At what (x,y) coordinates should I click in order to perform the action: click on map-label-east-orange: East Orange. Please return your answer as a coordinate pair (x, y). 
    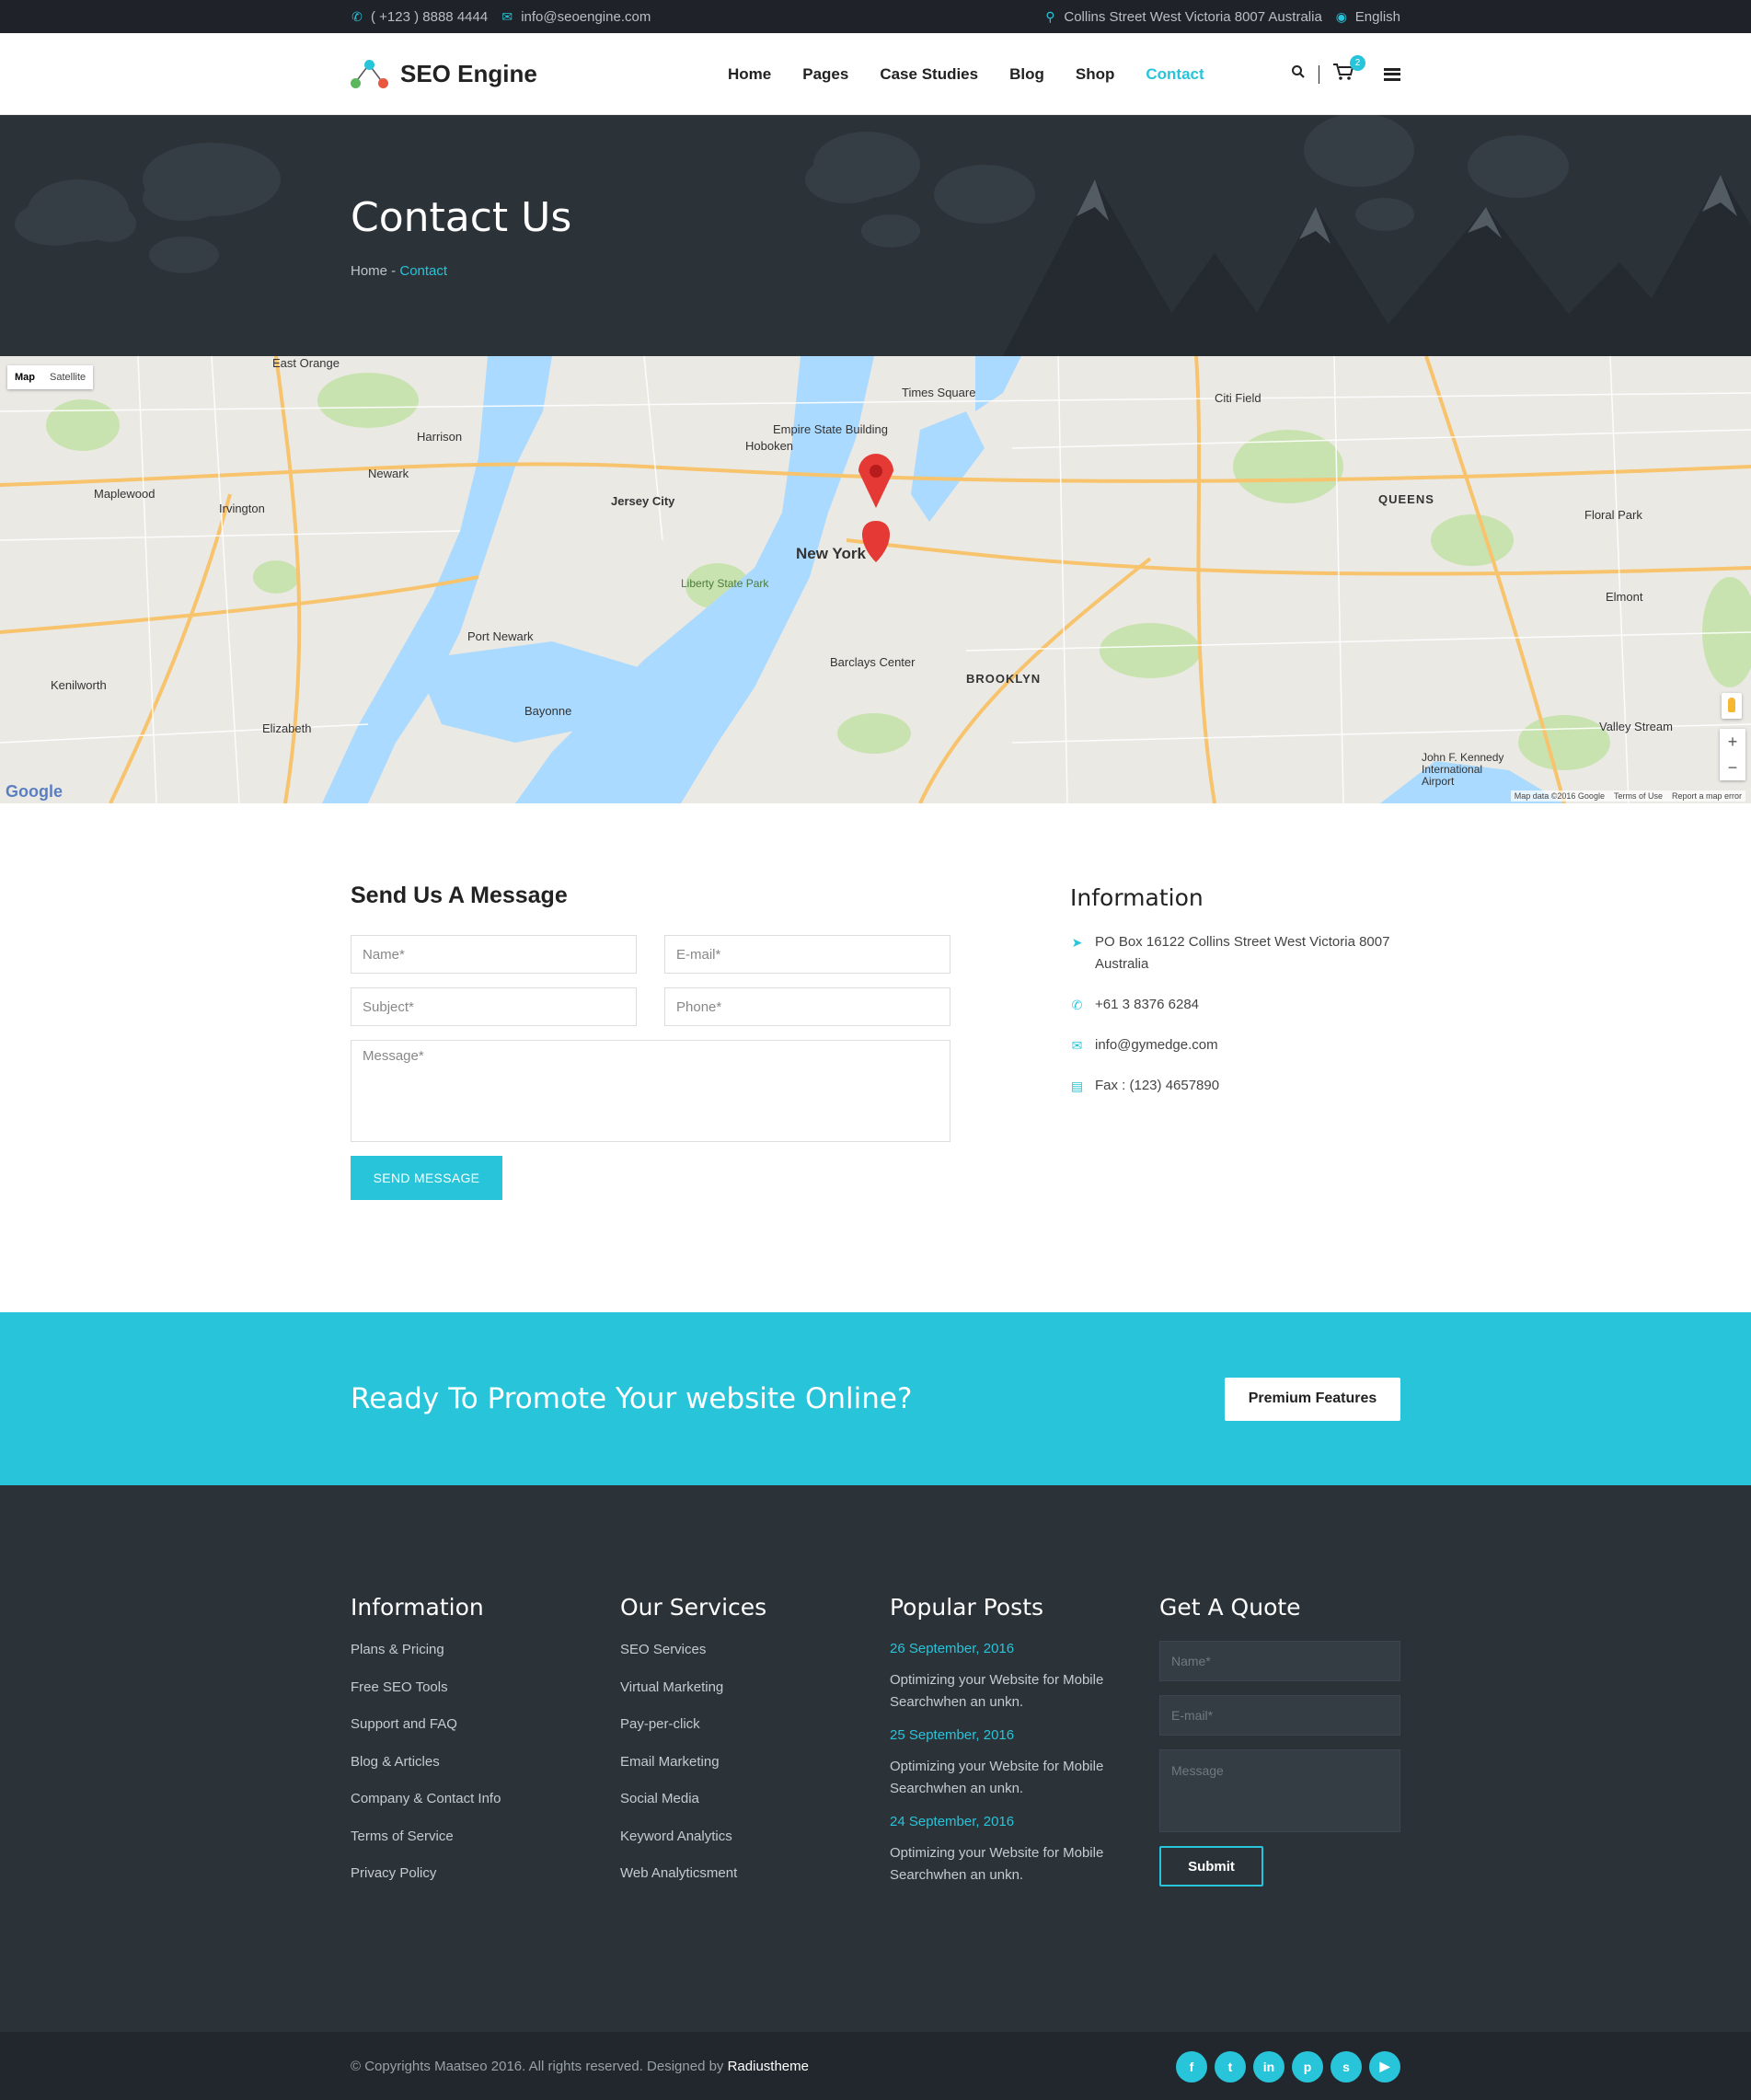
    Looking at the image, I should click on (306, 363).